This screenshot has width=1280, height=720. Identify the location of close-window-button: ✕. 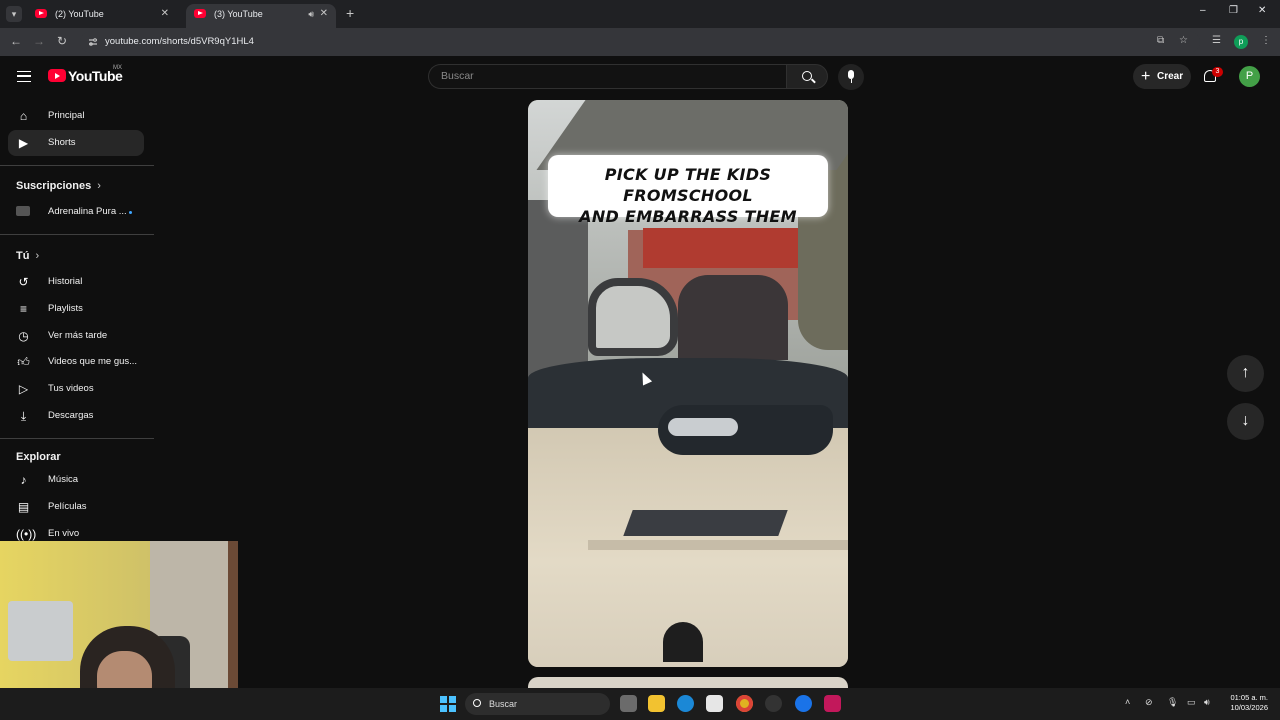
(1262, 10).